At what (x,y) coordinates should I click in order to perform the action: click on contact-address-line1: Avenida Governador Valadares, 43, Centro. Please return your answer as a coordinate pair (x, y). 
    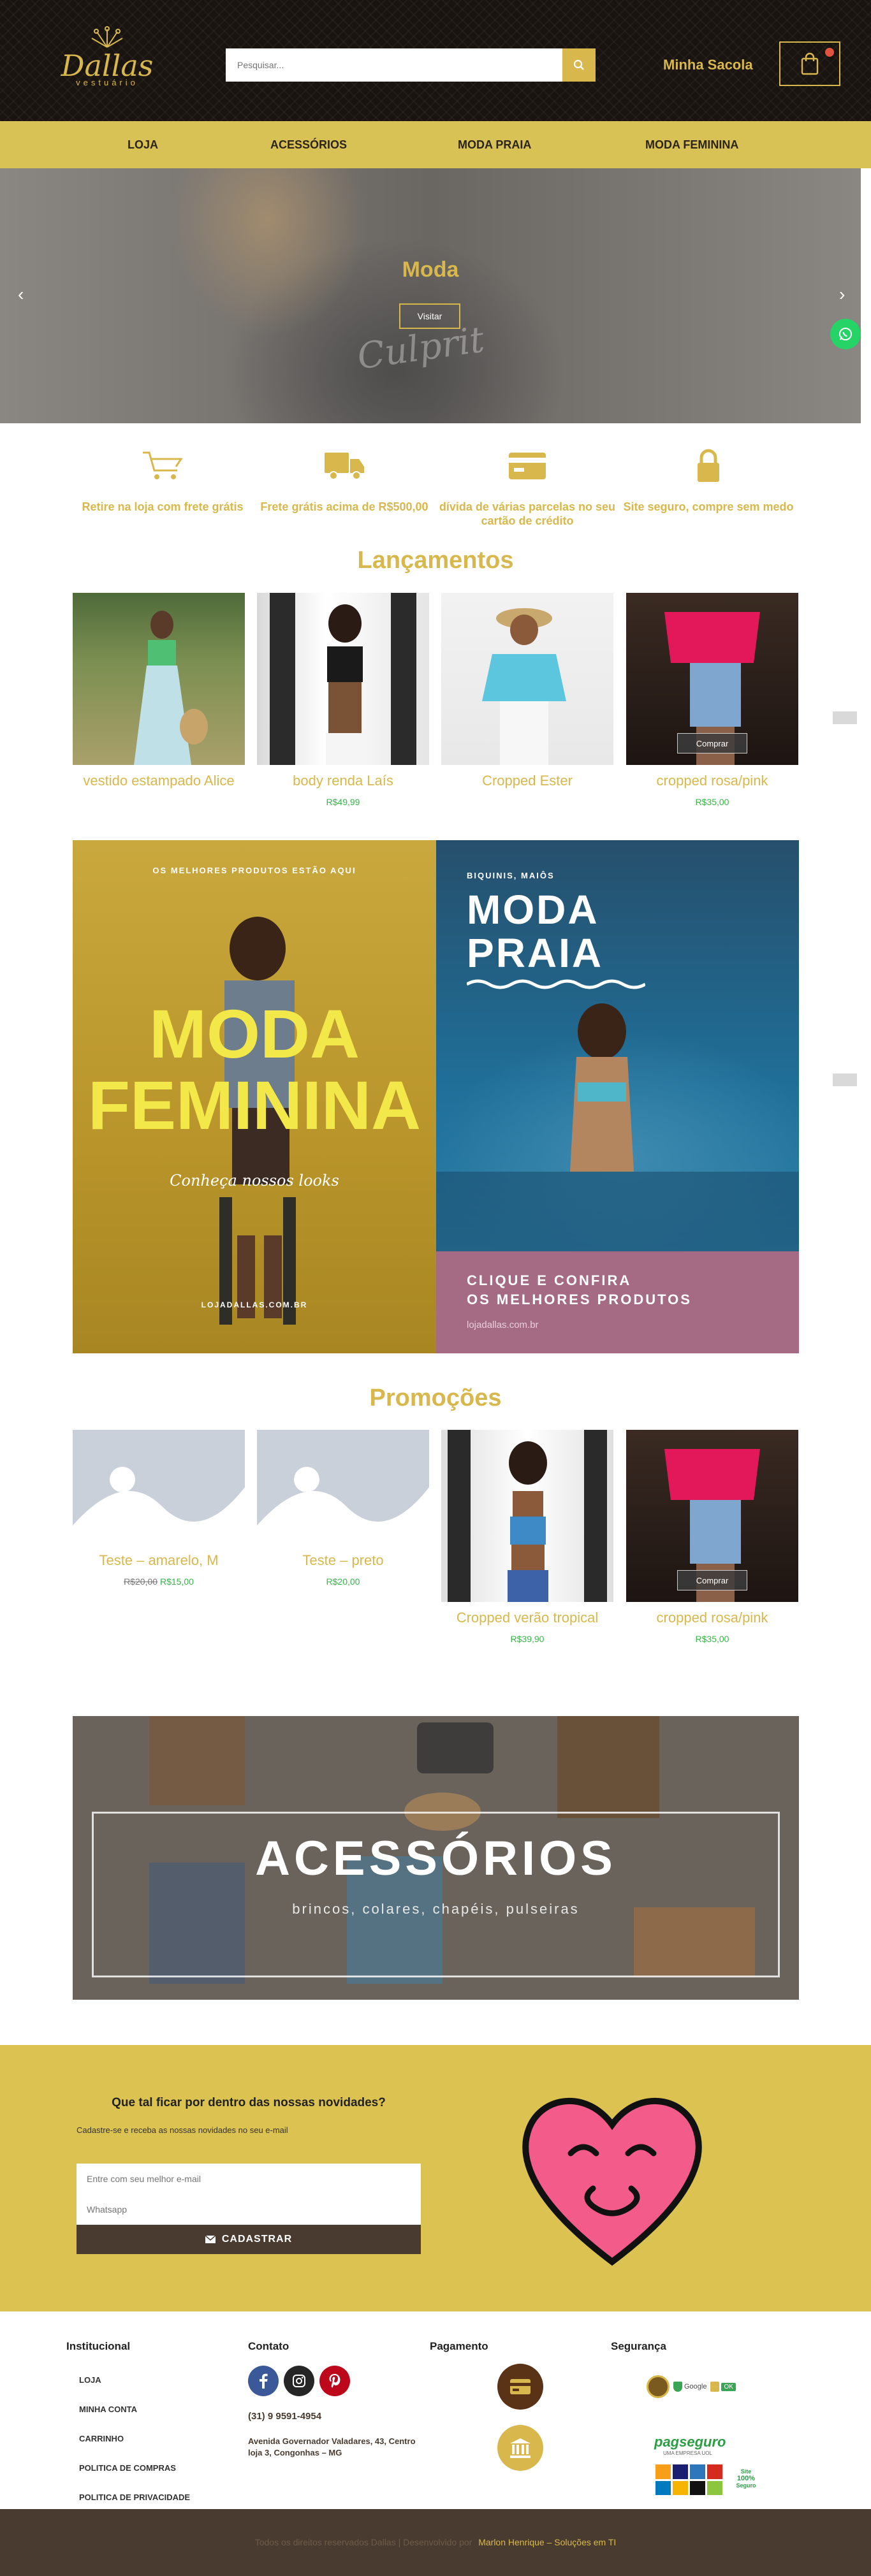
    Looking at the image, I should click on (332, 2441).